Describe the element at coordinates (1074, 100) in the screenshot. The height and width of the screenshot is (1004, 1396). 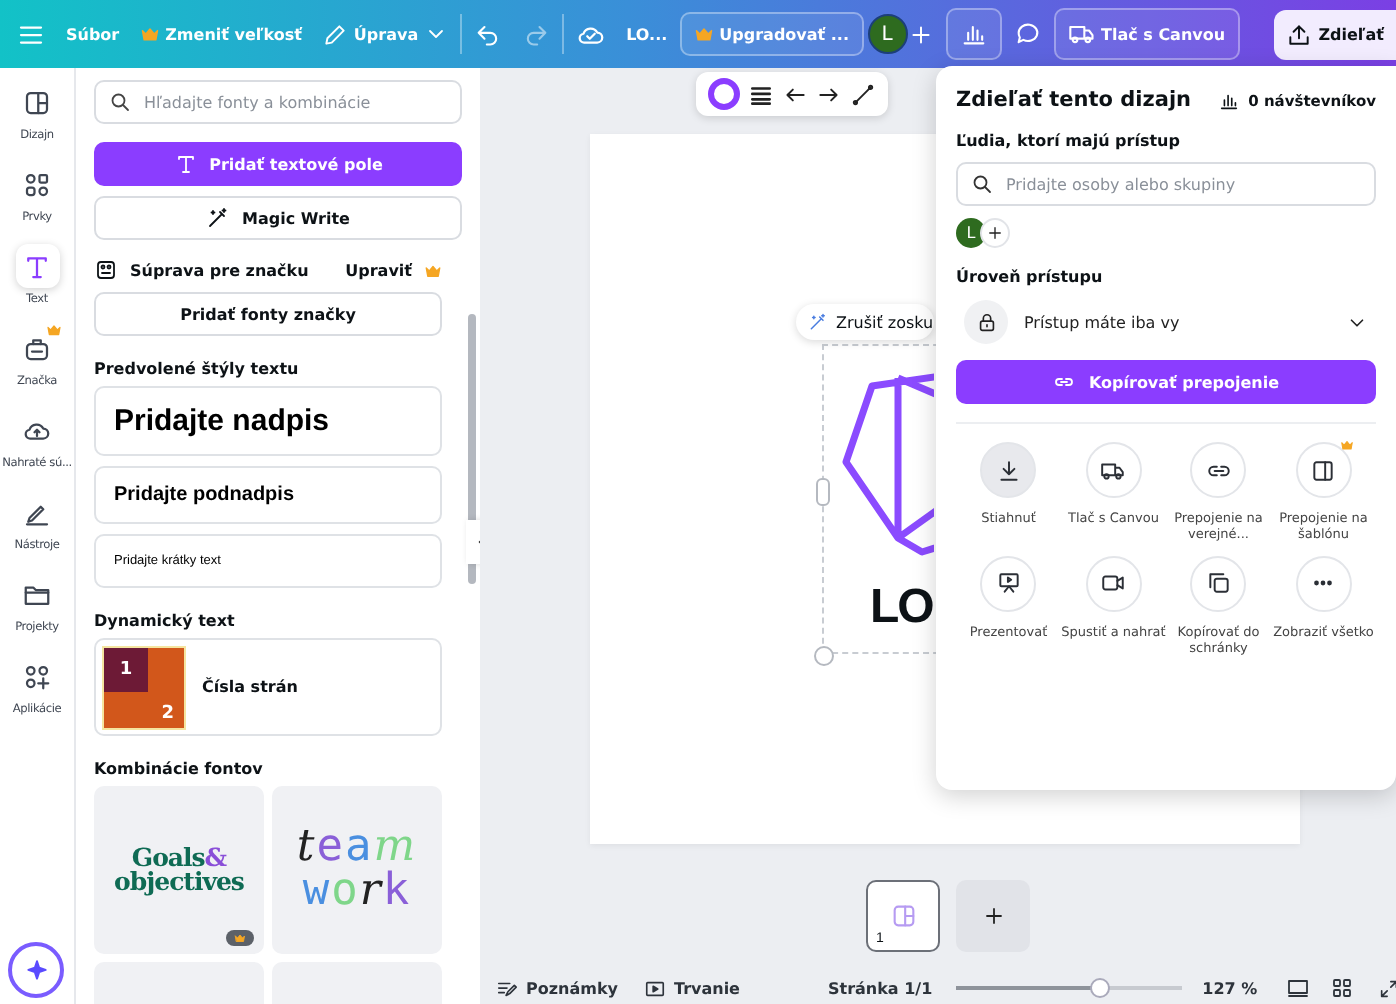
I see `share-title: Zdieľať tento dizajn` at that location.